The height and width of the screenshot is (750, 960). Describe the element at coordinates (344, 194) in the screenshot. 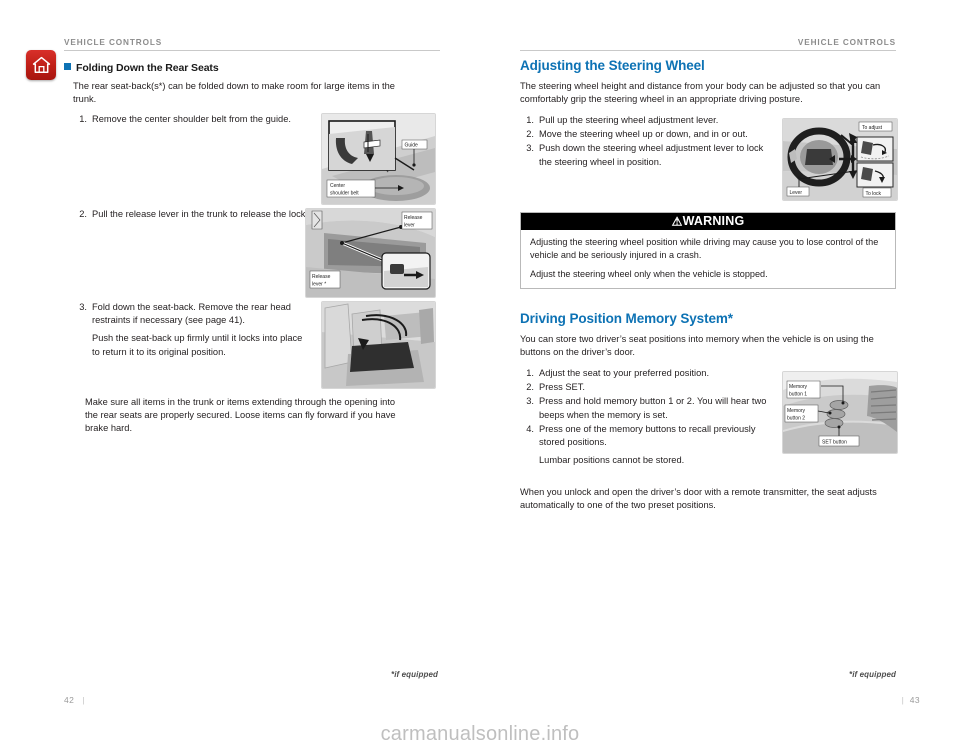

I see `svg-text: shoulder belt` at that location.